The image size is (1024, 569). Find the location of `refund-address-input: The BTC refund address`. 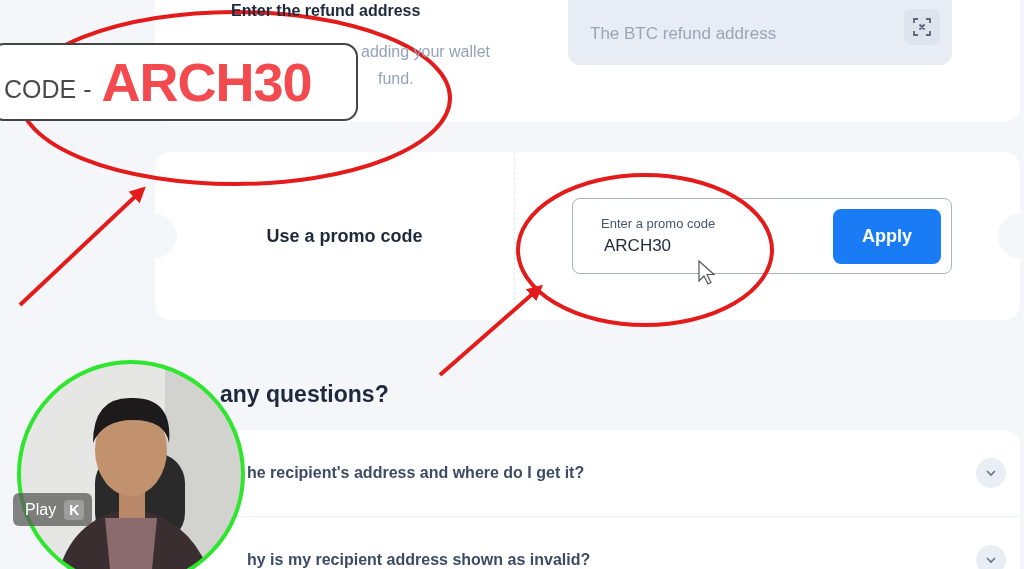

refund-address-input: The BTC refund address is located at coordinates (746, 34).